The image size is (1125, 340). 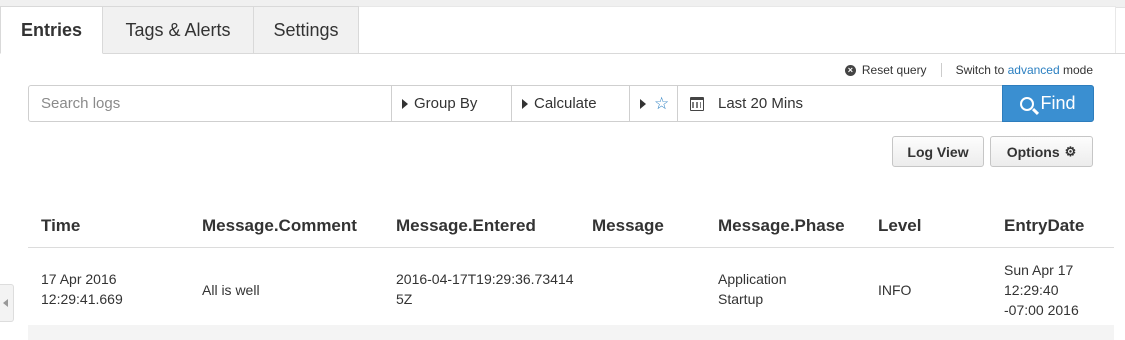 What do you see at coordinates (737, 29) in the screenshot?
I see `tab-bar-filler` at bounding box center [737, 29].